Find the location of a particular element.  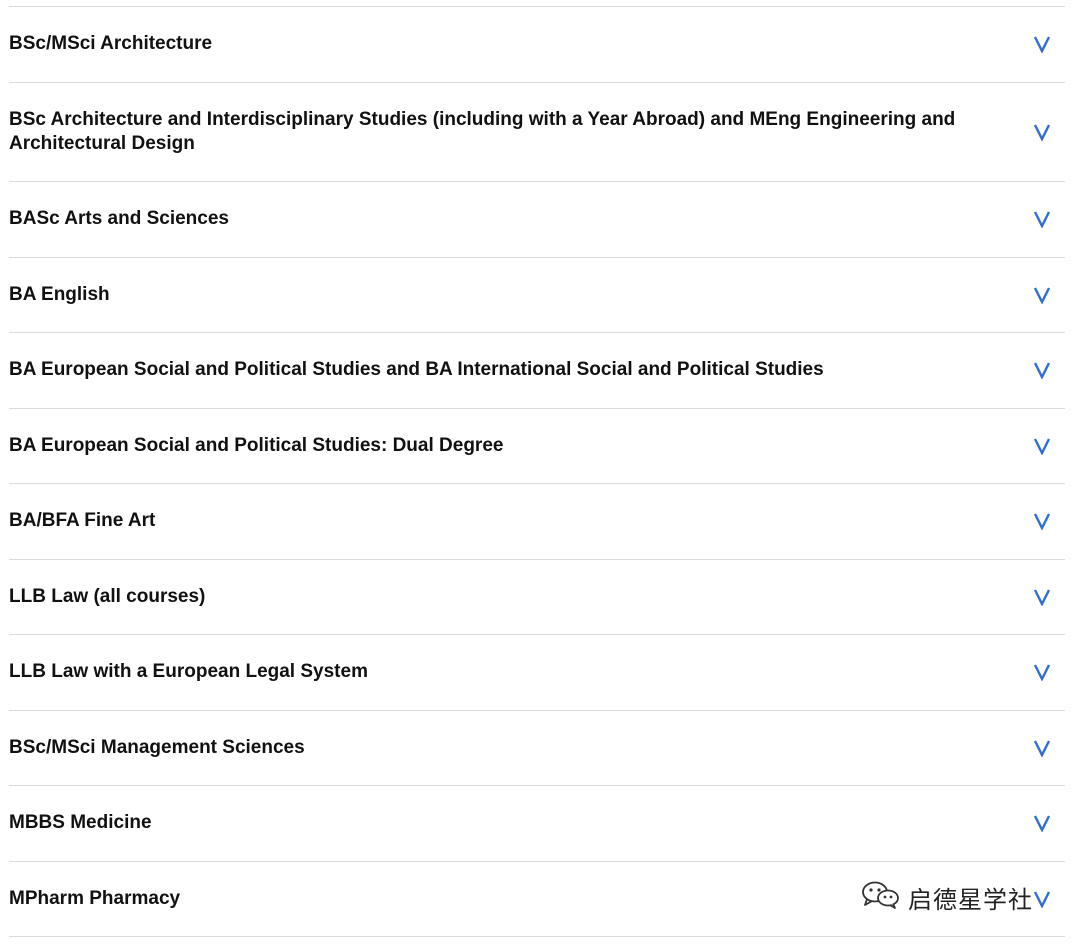

accordion-item-english: BA English is located at coordinates (537, 295).